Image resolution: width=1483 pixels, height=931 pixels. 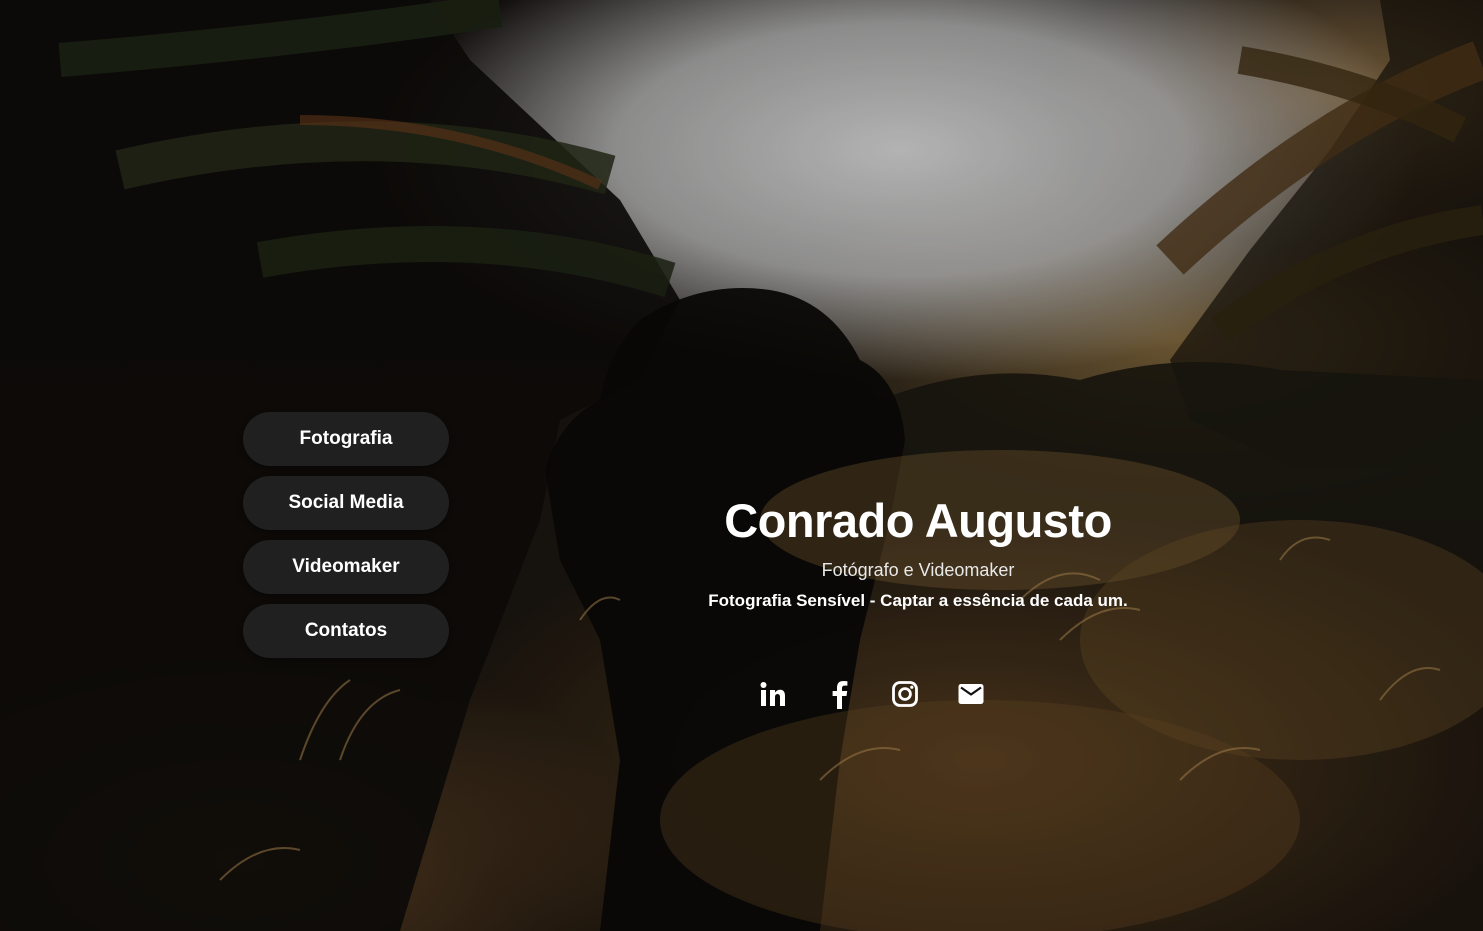 What do you see at coordinates (346, 567) in the screenshot?
I see `menu-button-videomaker: Videomaker` at bounding box center [346, 567].